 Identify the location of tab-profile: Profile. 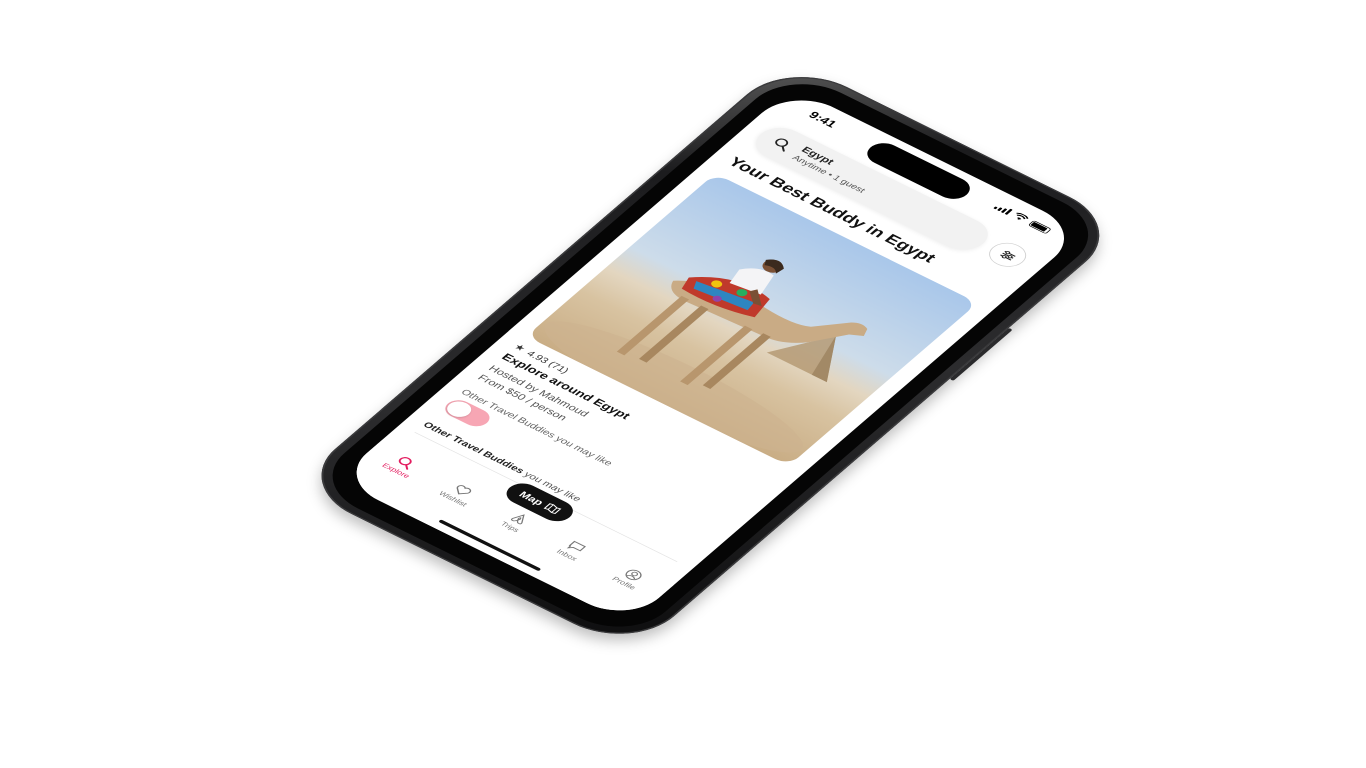
(629, 578).